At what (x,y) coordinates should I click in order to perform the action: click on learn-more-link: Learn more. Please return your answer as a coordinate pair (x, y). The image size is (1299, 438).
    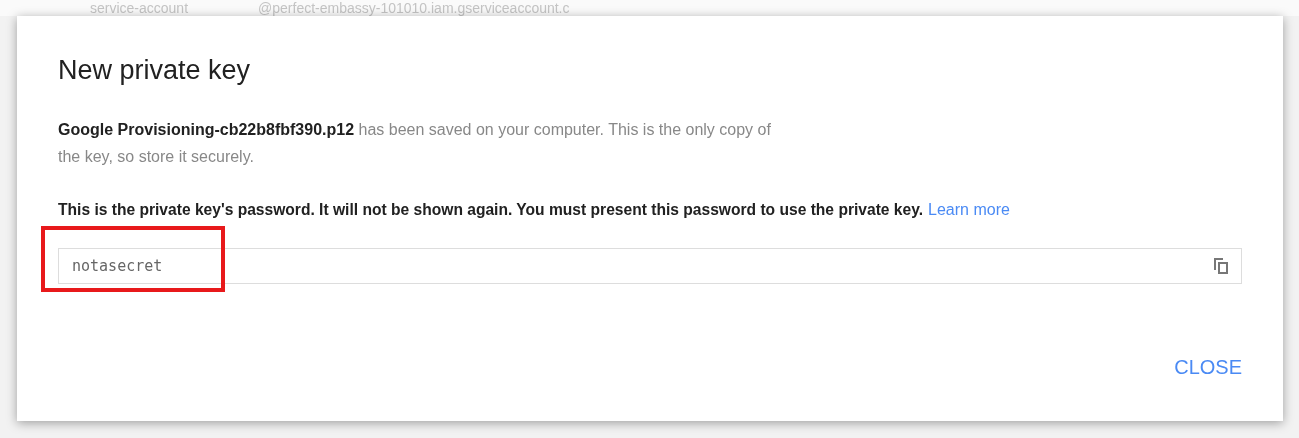
    Looking at the image, I should click on (969, 210).